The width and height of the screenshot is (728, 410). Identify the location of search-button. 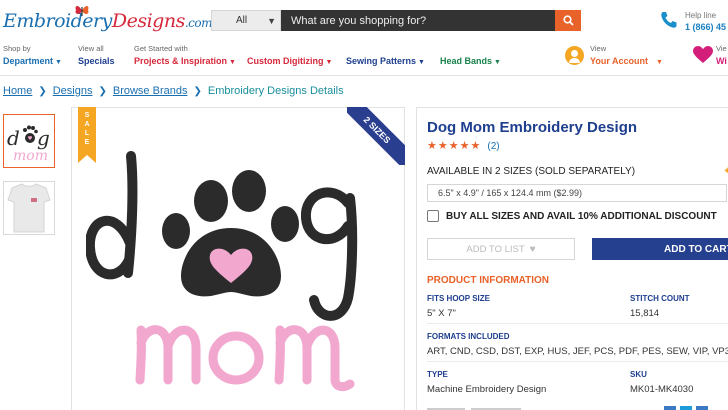
(568, 20).